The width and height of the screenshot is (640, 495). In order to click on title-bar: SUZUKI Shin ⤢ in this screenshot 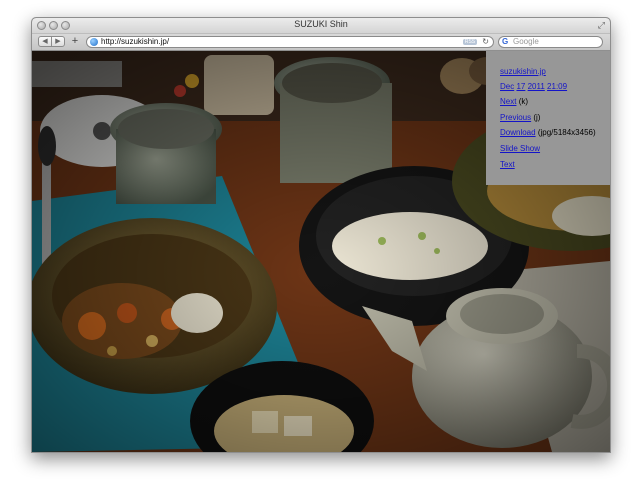, I will do `click(321, 26)`.